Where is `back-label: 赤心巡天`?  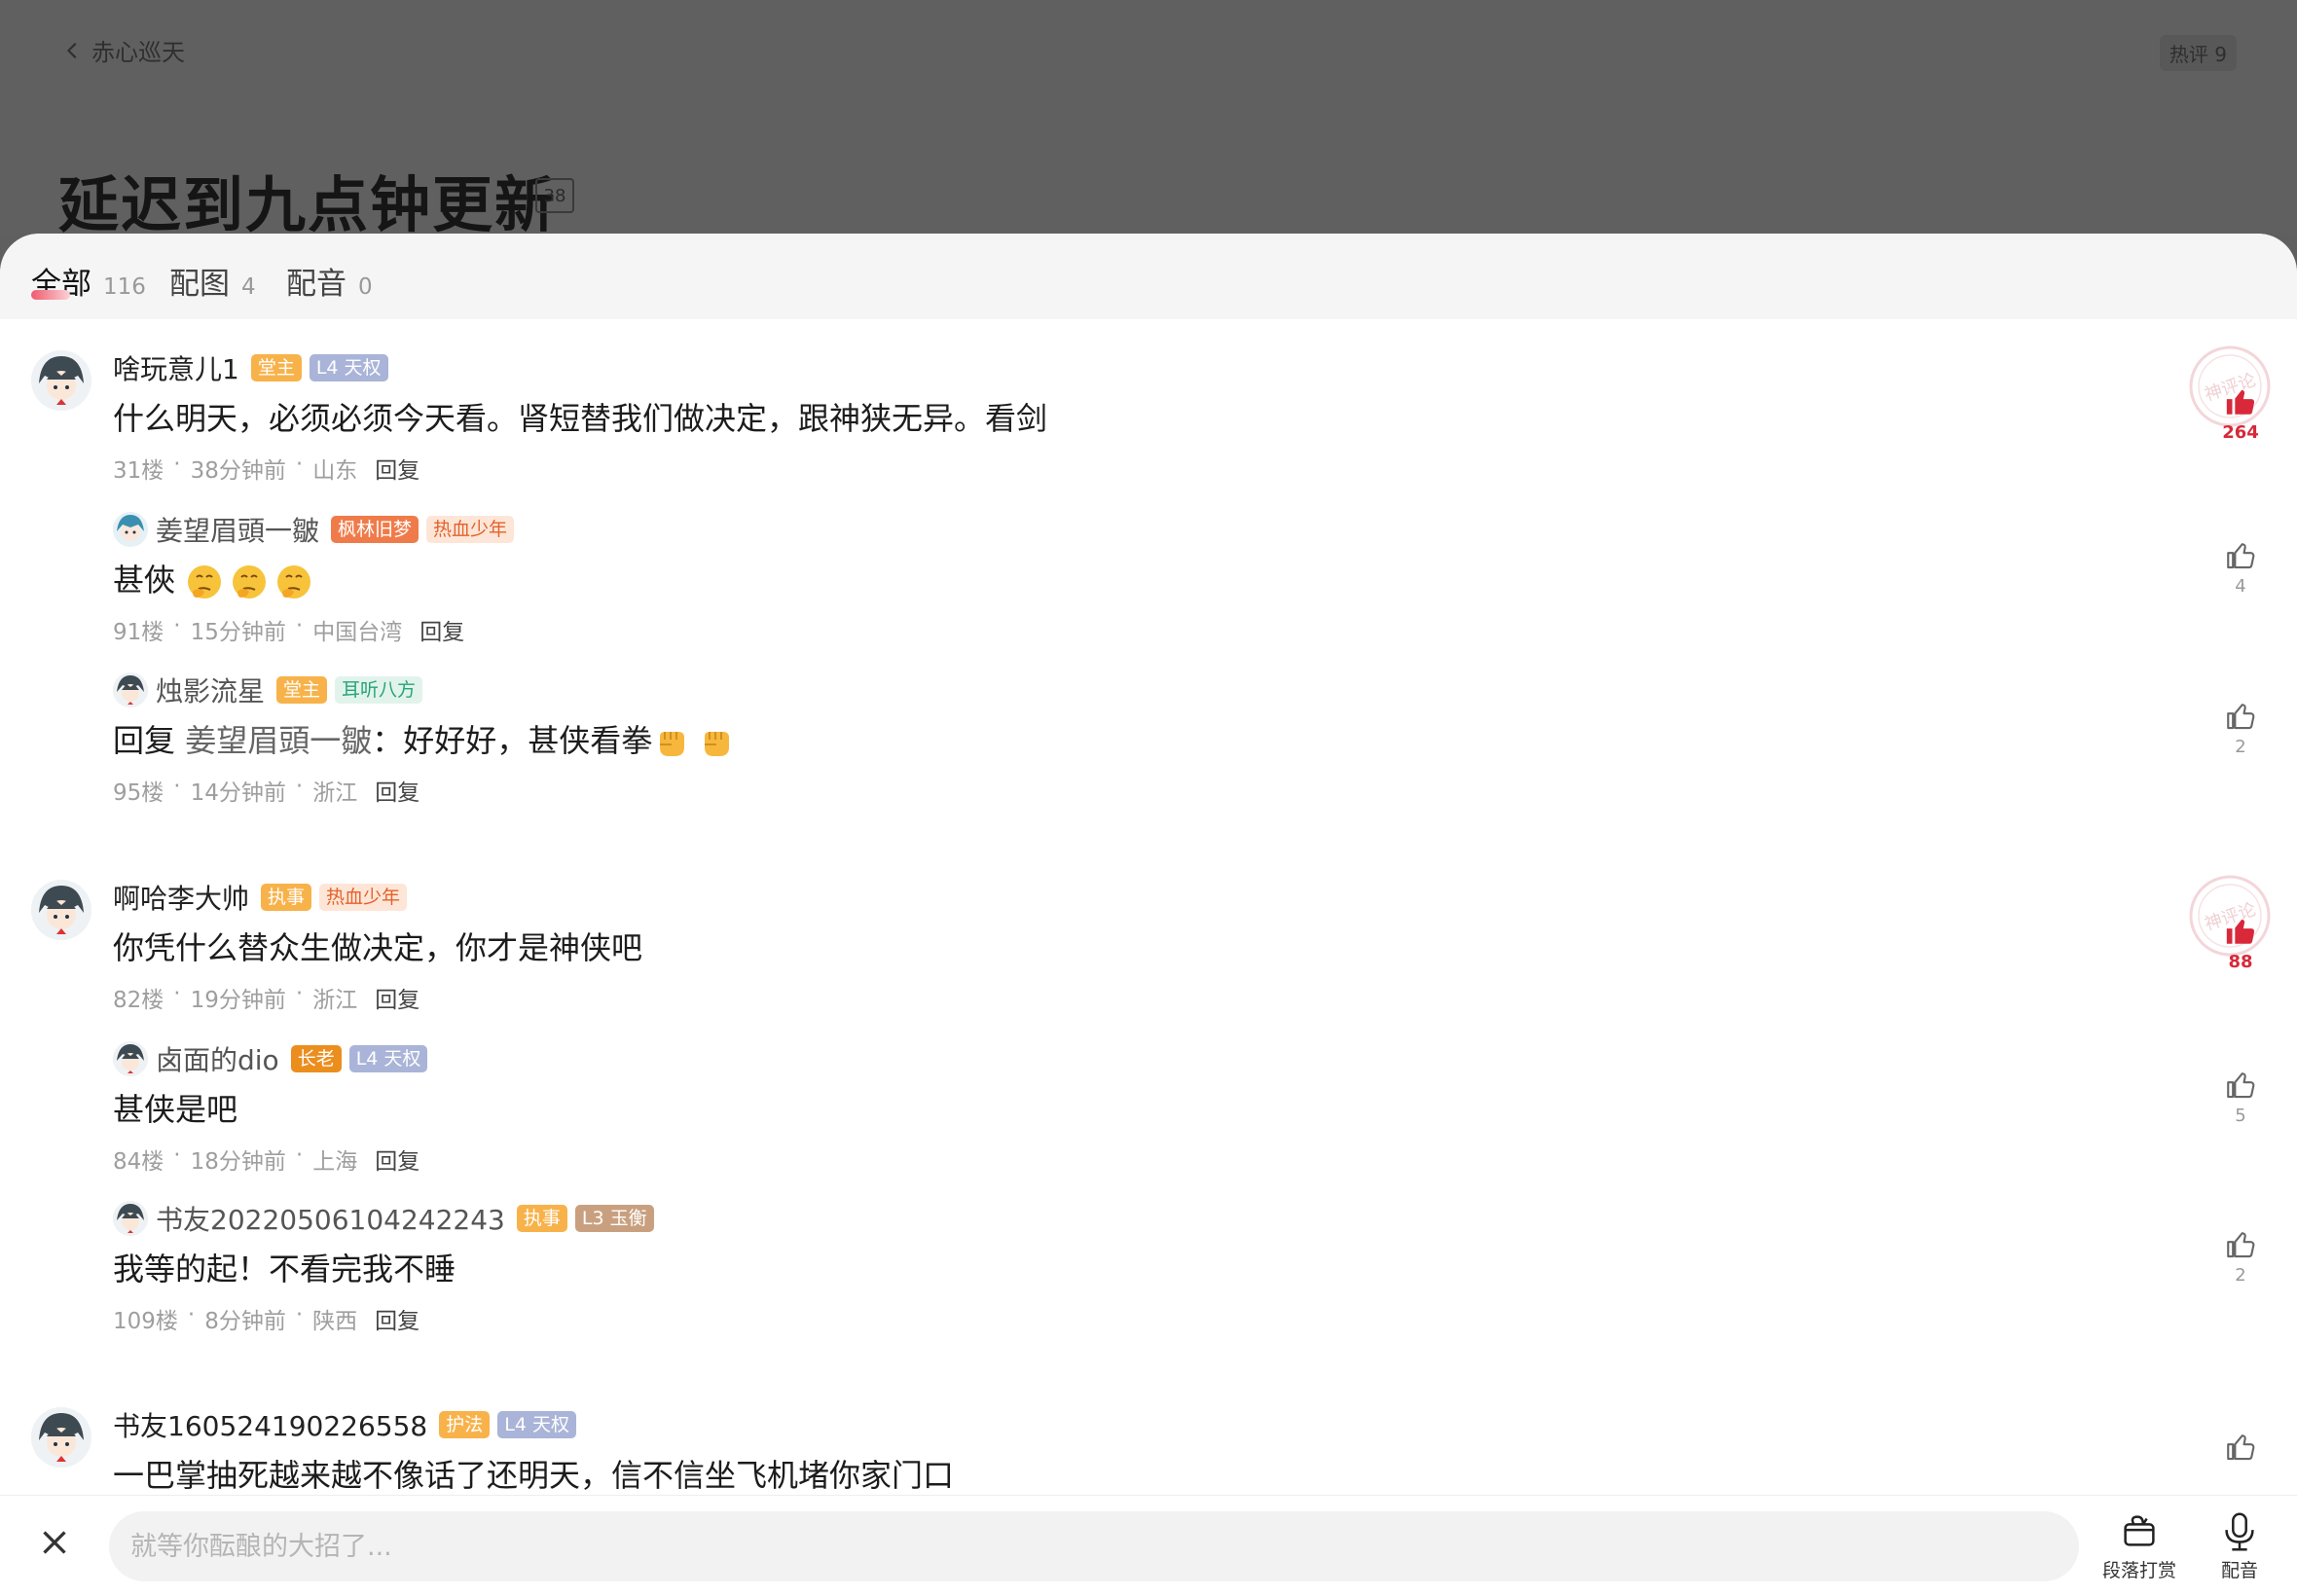 back-label: 赤心巡天 is located at coordinates (138, 53).